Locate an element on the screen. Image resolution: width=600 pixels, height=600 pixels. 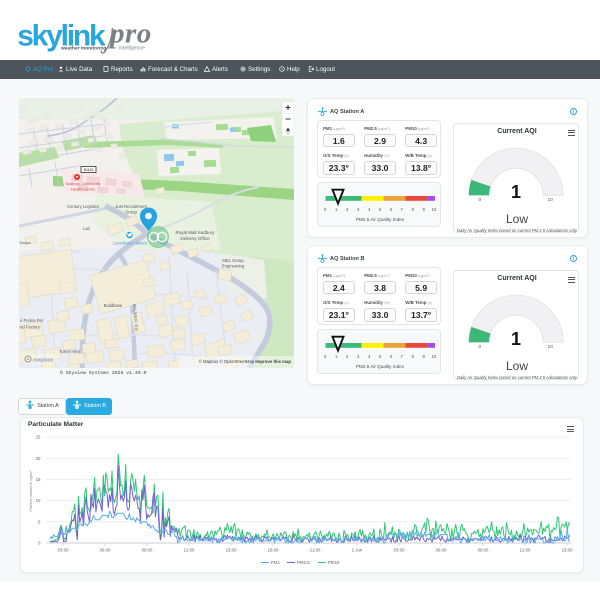
svg-text: Group is located at coordinates (131, 212).